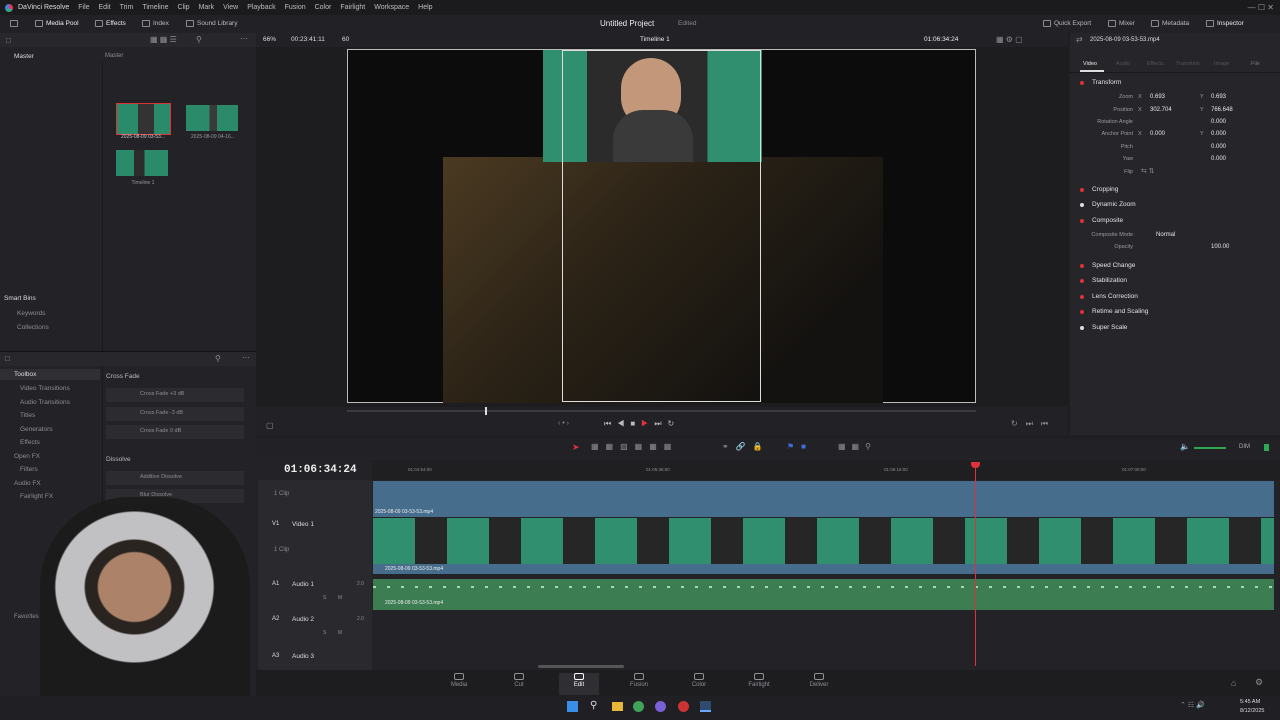 The image size is (1280, 720). Describe the element at coordinates (36, 496) in the screenshot. I see `fairlight-fx-item: Fairlight FX` at that location.